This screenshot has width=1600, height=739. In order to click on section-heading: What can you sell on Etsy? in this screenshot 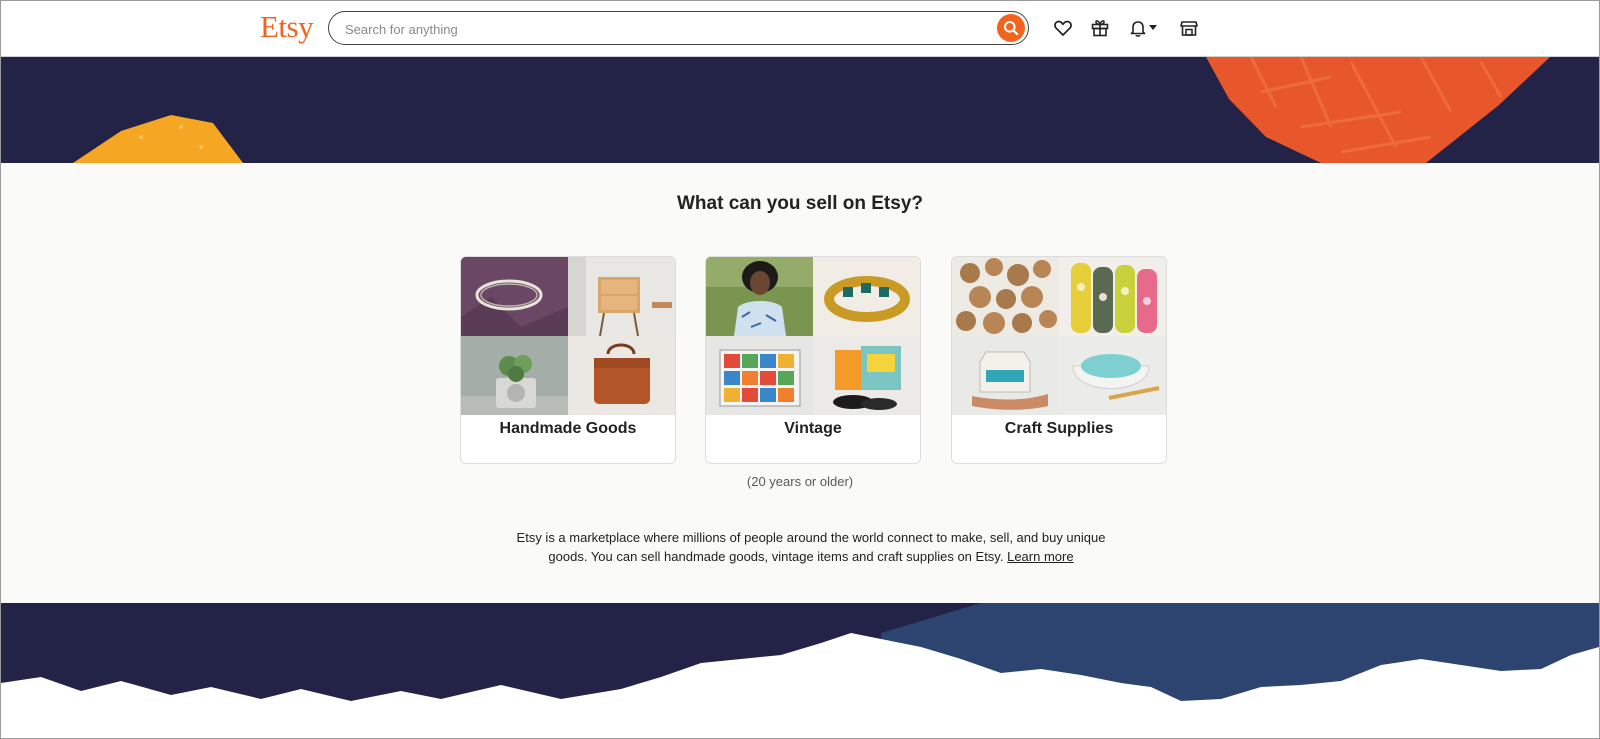, I will do `click(800, 203)`.